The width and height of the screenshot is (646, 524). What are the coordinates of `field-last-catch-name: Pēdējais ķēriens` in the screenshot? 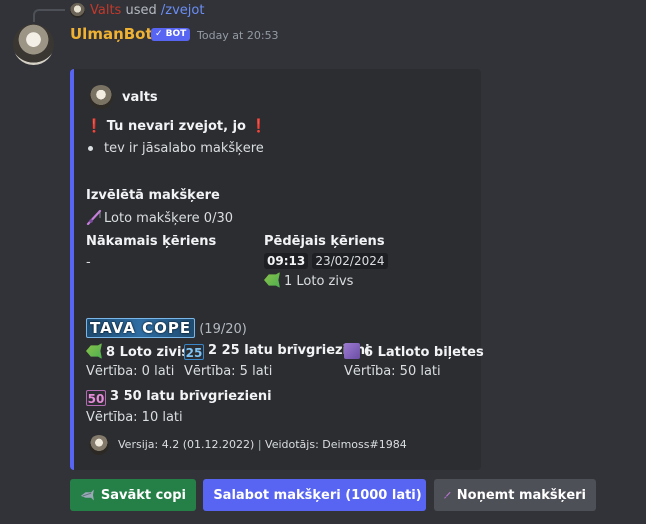 It's located at (324, 241).